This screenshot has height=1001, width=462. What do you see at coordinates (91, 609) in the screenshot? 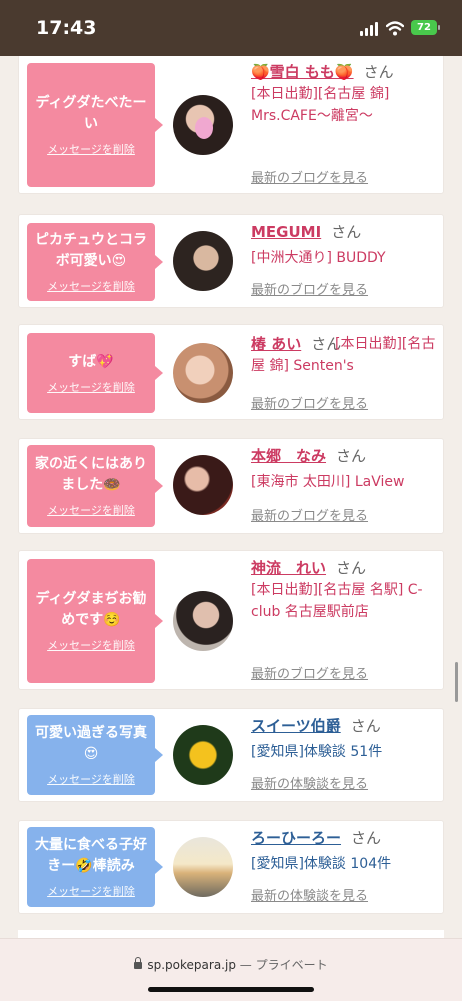
I see `message-text: ディグダまぢお勧 めです☺️` at bounding box center [91, 609].